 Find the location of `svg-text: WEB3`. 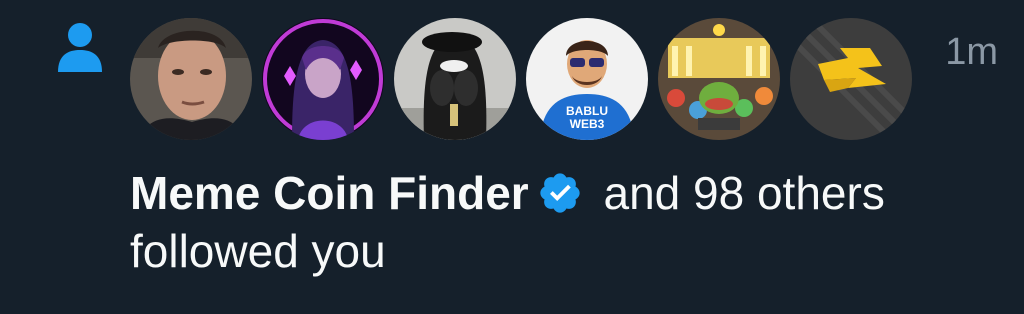

svg-text: WEB3 is located at coordinates (587, 124).